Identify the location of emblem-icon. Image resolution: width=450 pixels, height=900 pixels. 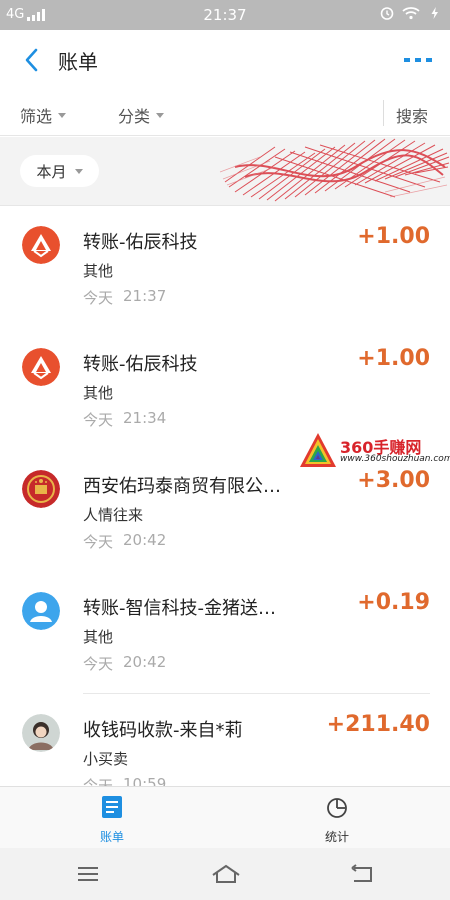
(41, 489).